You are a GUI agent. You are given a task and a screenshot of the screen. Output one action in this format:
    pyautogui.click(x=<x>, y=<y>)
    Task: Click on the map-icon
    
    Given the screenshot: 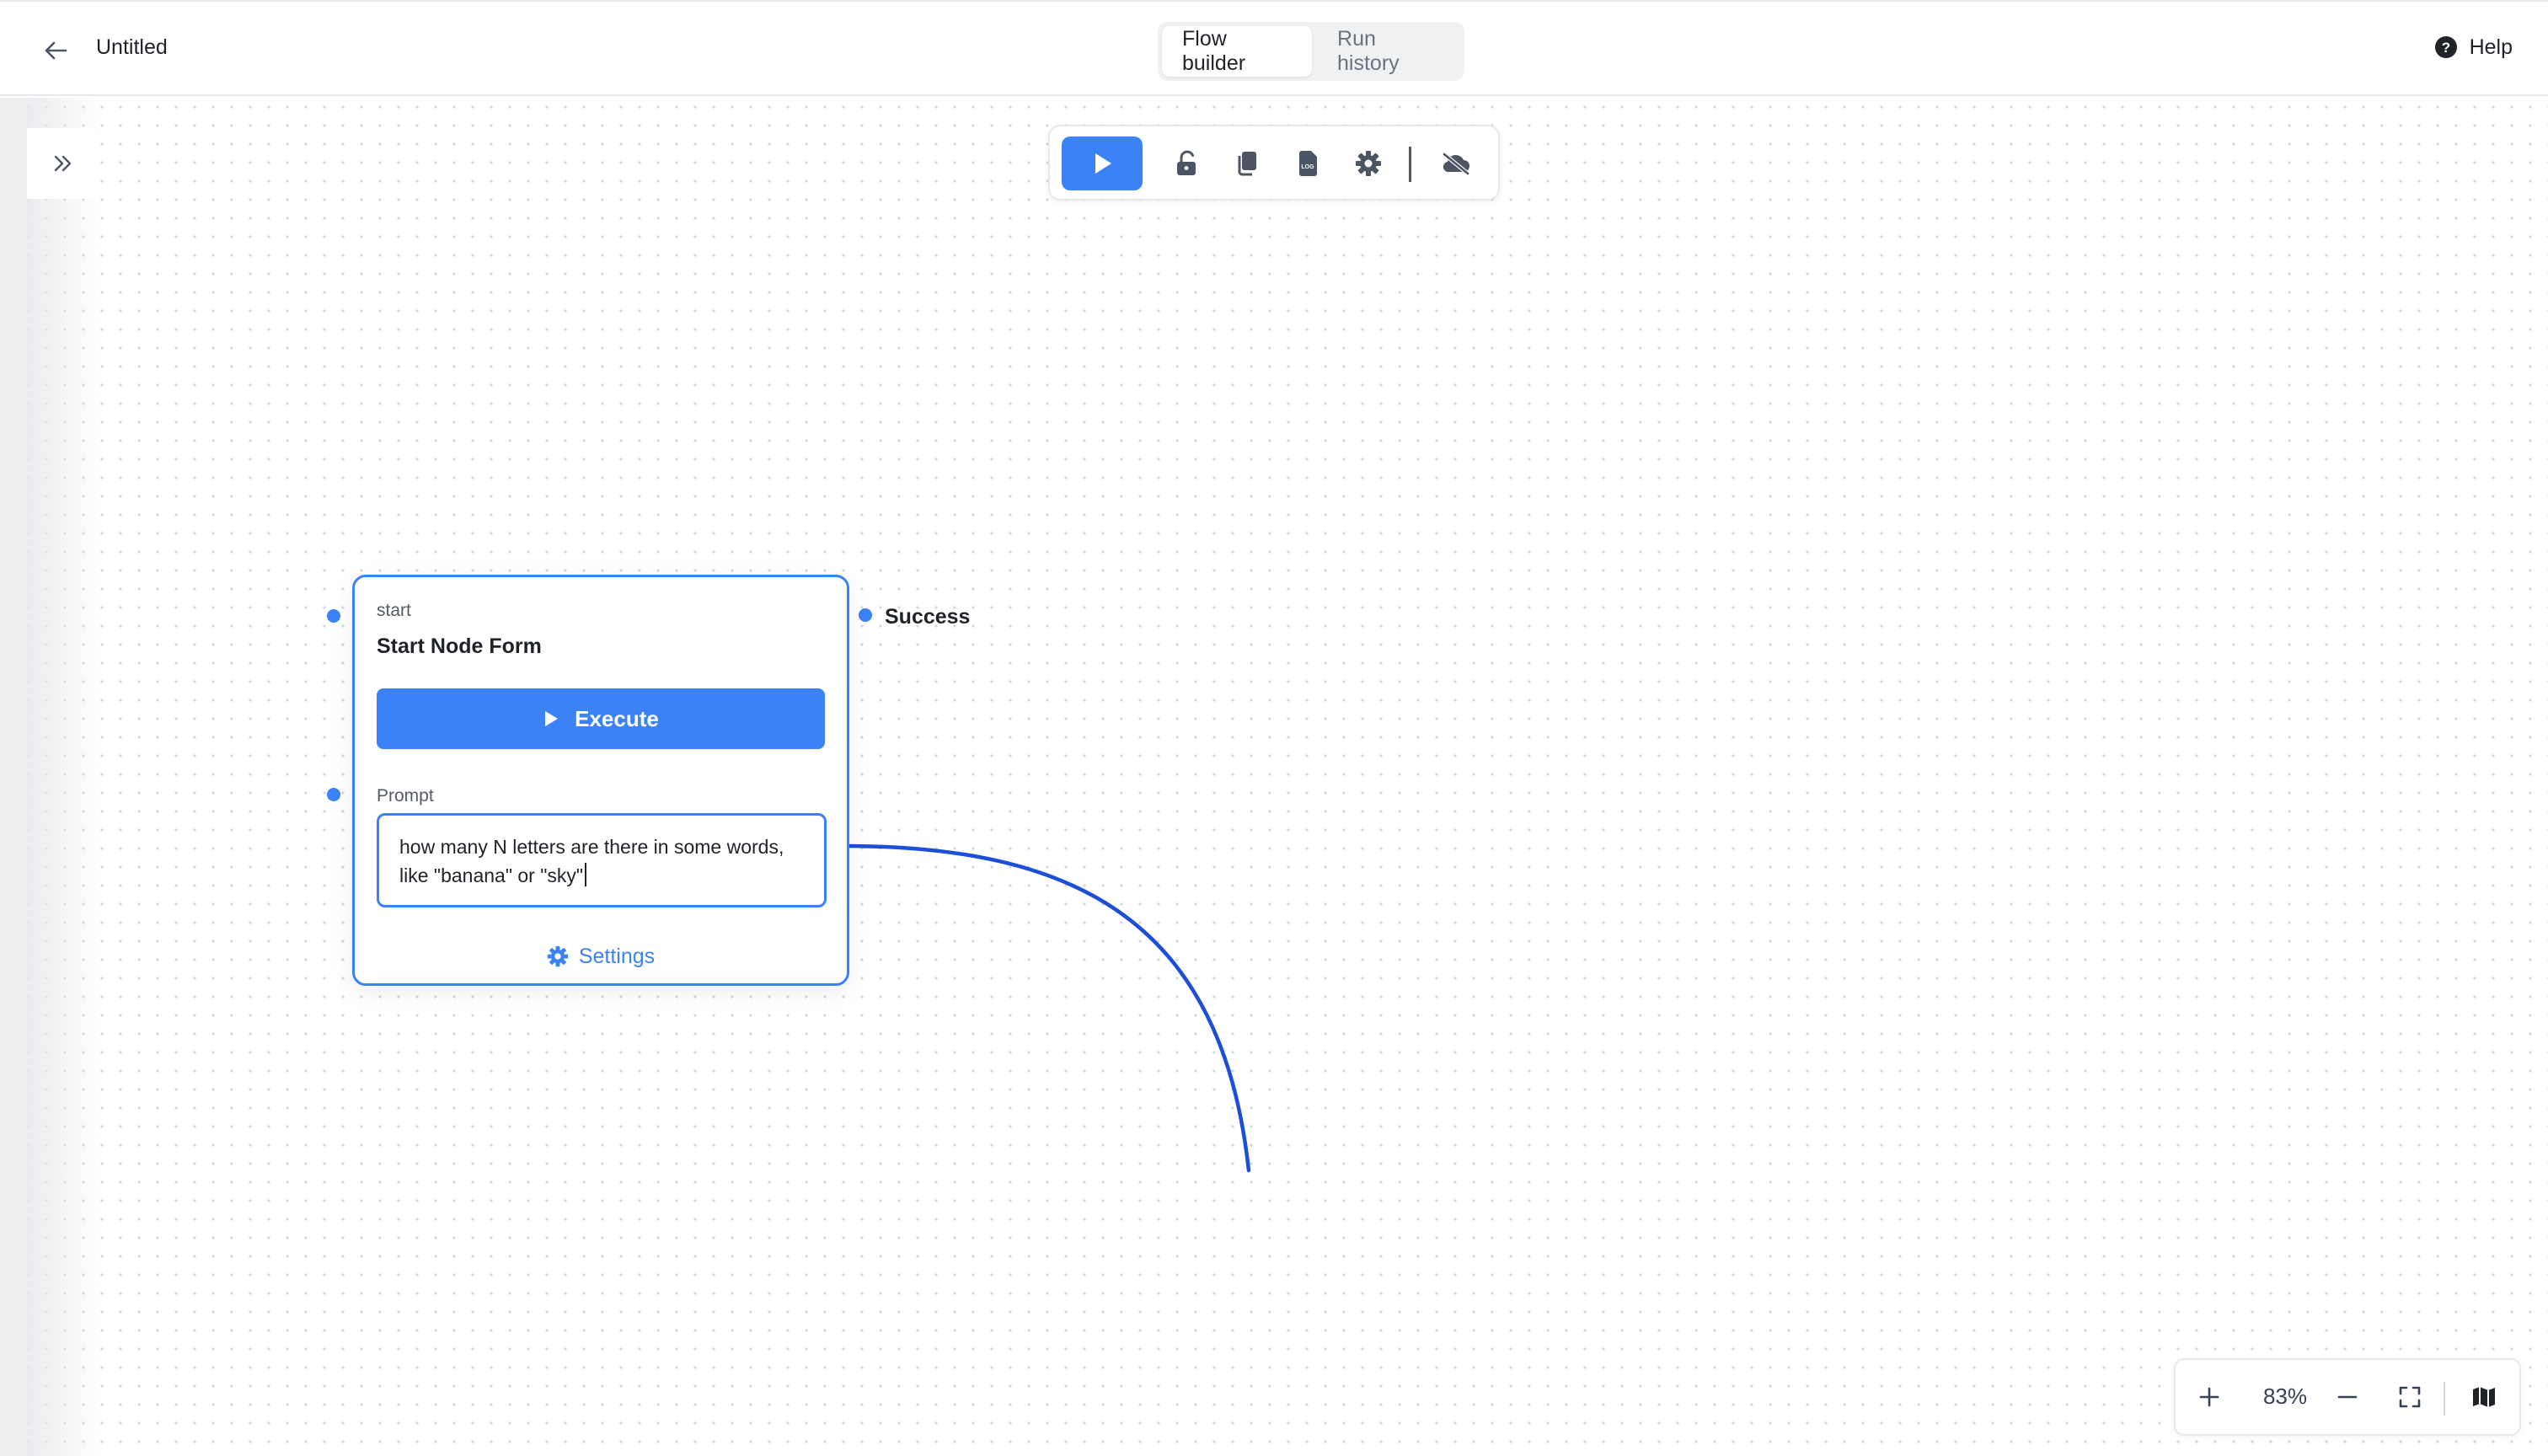 What is the action you would take?
    pyautogui.click(x=2484, y=1397)
    